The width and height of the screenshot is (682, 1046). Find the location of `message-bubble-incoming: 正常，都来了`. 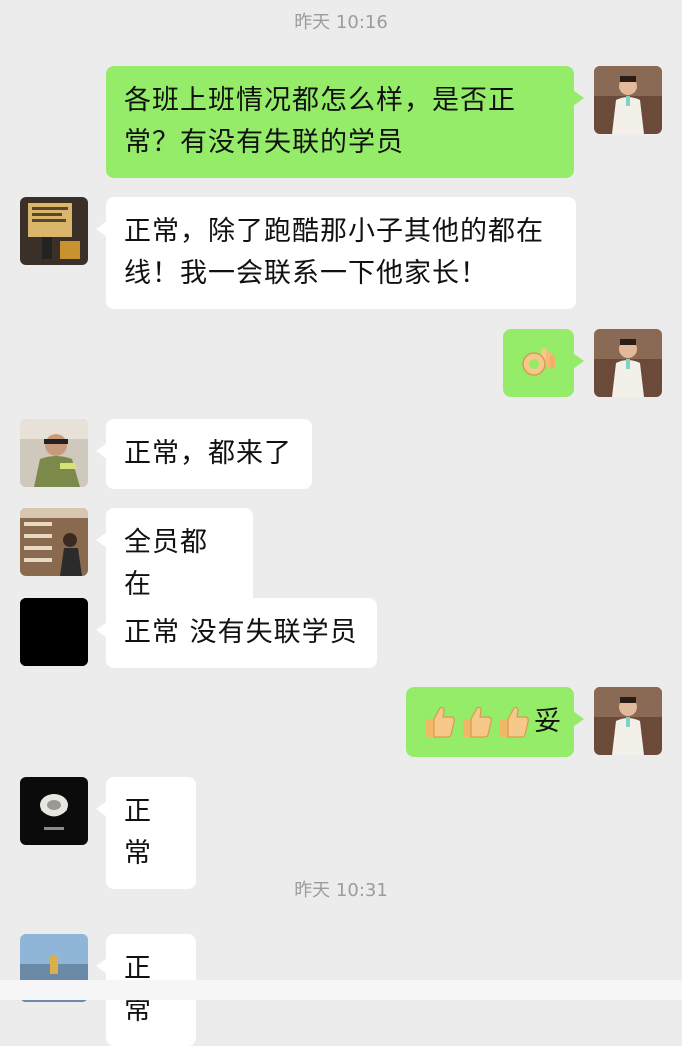

message-bubble-incoming: 正常，都来了 is located at coordinates (204, 454).